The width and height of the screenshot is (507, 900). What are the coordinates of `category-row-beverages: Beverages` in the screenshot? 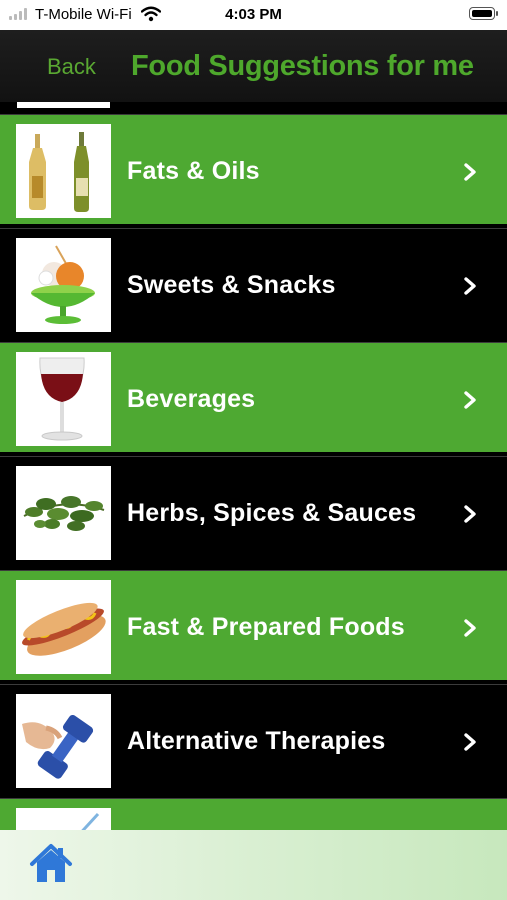 It's located at (253, 397).